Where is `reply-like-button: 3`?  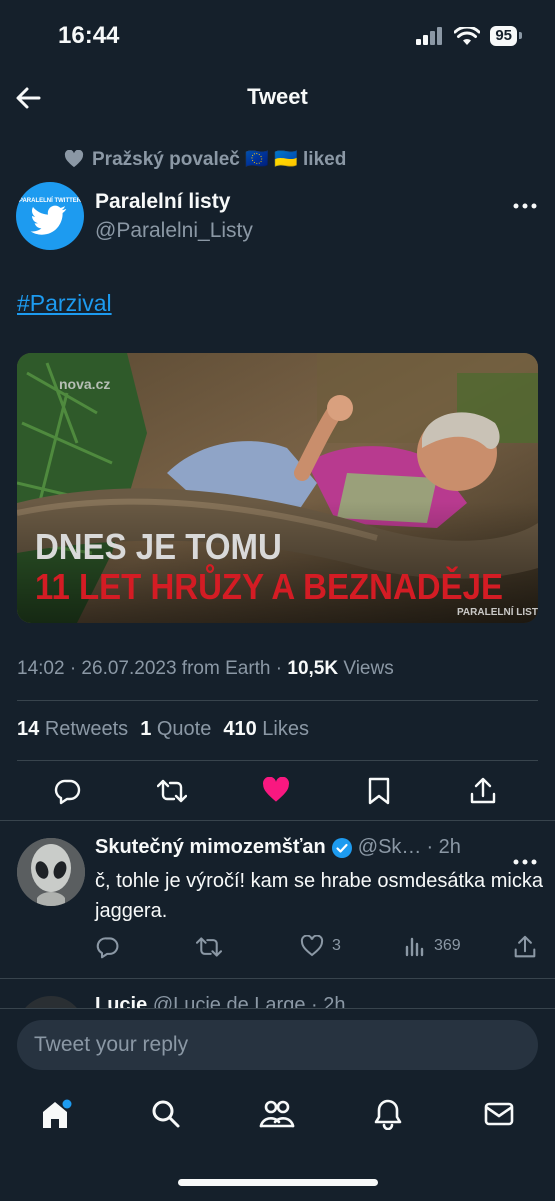 reply-like-button: 3 is located at coordinates (320, 946).